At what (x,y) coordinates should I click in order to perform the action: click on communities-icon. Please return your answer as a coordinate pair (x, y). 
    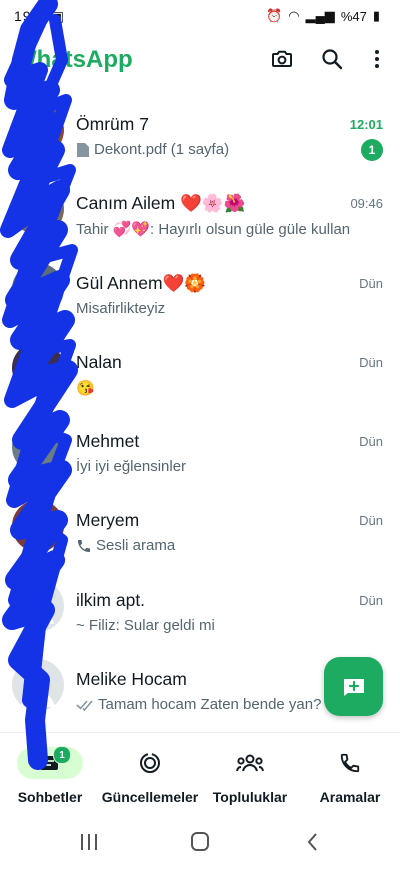
    Looking at the image, I should click on (250, 763).